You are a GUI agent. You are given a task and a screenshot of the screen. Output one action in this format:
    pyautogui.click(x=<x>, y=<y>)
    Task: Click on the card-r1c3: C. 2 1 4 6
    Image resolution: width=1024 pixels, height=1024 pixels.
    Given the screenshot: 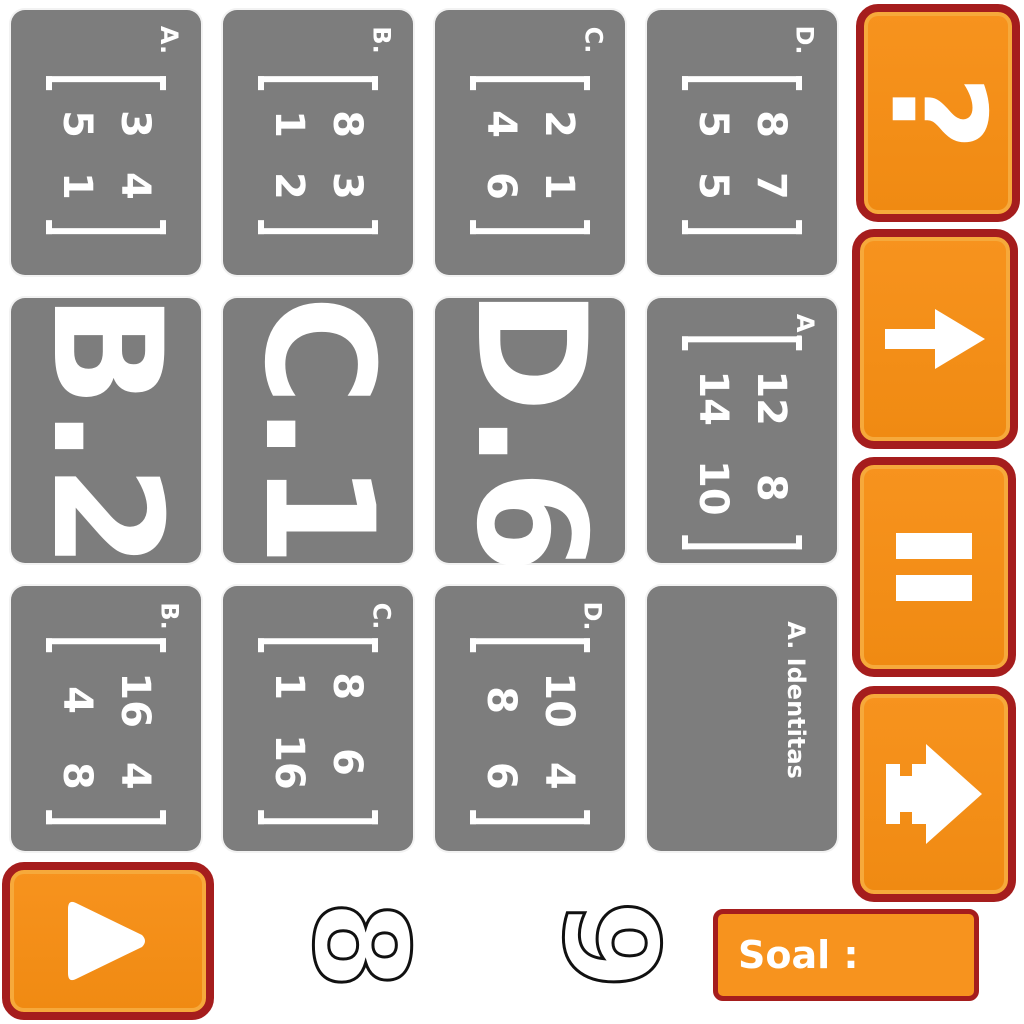 What is the action you would take?
    pyautogui.click(x=530, y=142)
    